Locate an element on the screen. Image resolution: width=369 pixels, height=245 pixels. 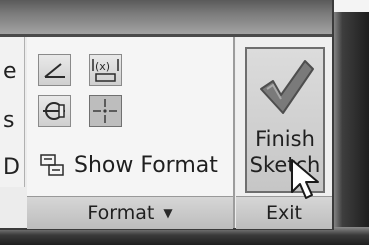
format-panel-label: Format is located at coordinates (121, 213).